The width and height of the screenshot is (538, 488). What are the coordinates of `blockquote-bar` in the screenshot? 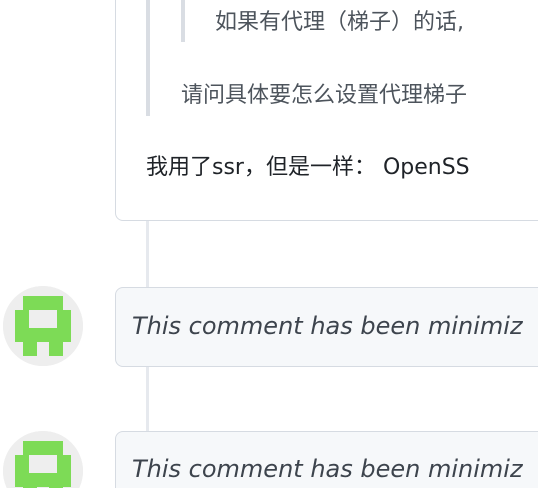 It's located at (148, 58).